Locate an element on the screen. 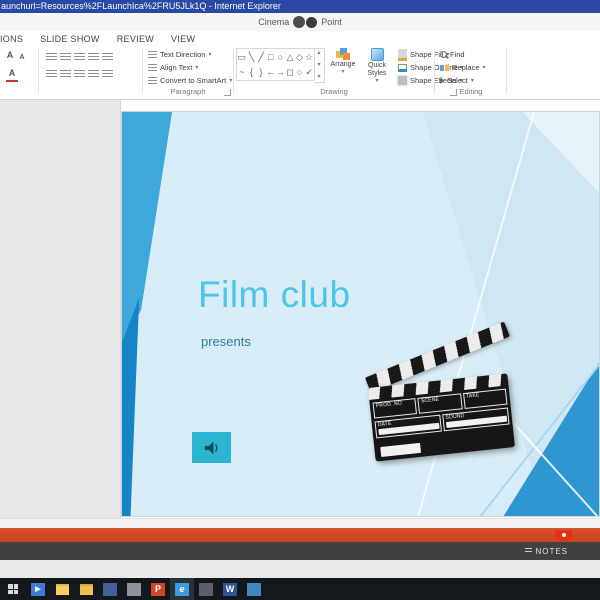 This screenshot has height=600, width=600. shape-effects-icon is located at coordinates (402, 80).